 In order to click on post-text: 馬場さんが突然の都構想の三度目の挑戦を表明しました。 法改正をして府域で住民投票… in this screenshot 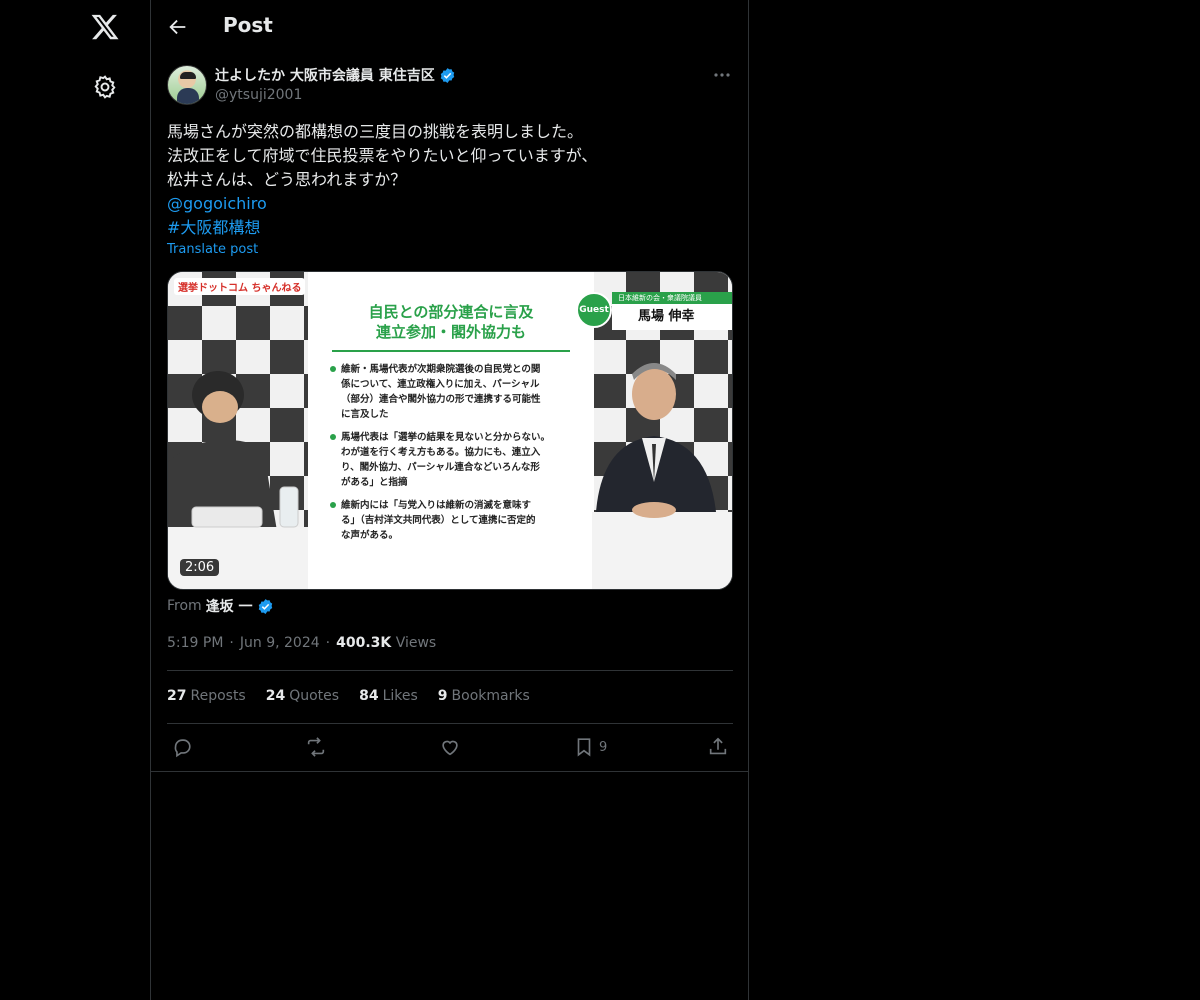, I will do `click(450, 180)`.